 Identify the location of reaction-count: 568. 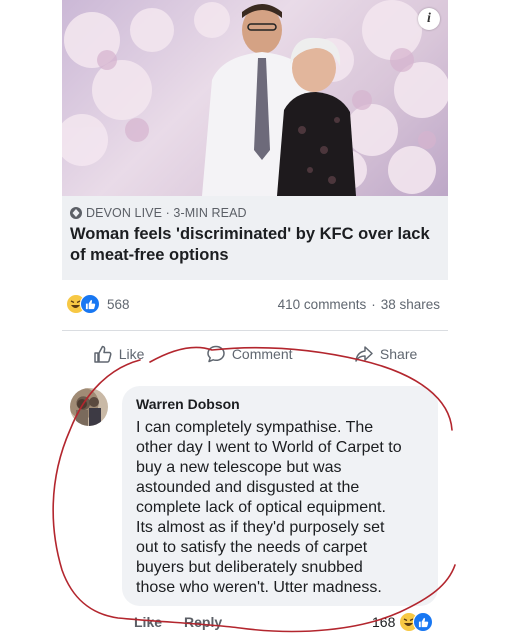
(118, 304).